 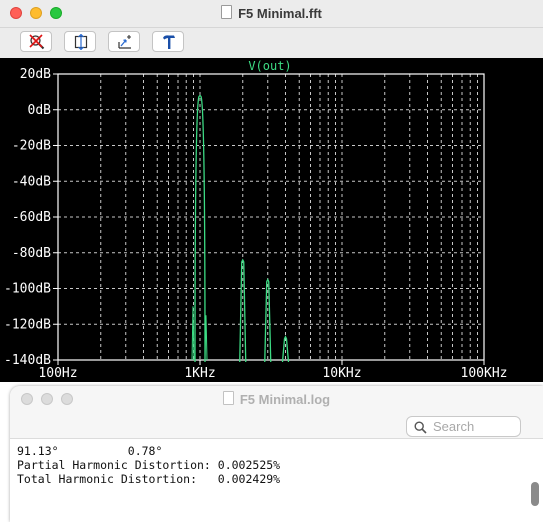 What do you see at coordinates (57, 373) in the screenshot?
I see `x-tick-label: 100Hz` at bounding box center [57, 373].